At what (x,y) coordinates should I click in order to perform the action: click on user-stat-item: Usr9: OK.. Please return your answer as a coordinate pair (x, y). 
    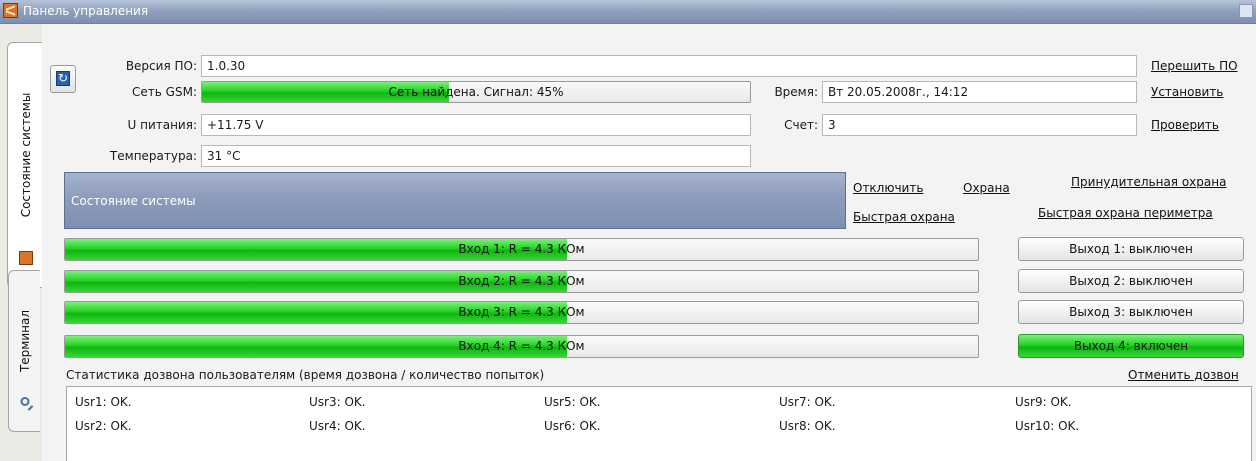
    Looking at the image, I should click on (1043, 402).